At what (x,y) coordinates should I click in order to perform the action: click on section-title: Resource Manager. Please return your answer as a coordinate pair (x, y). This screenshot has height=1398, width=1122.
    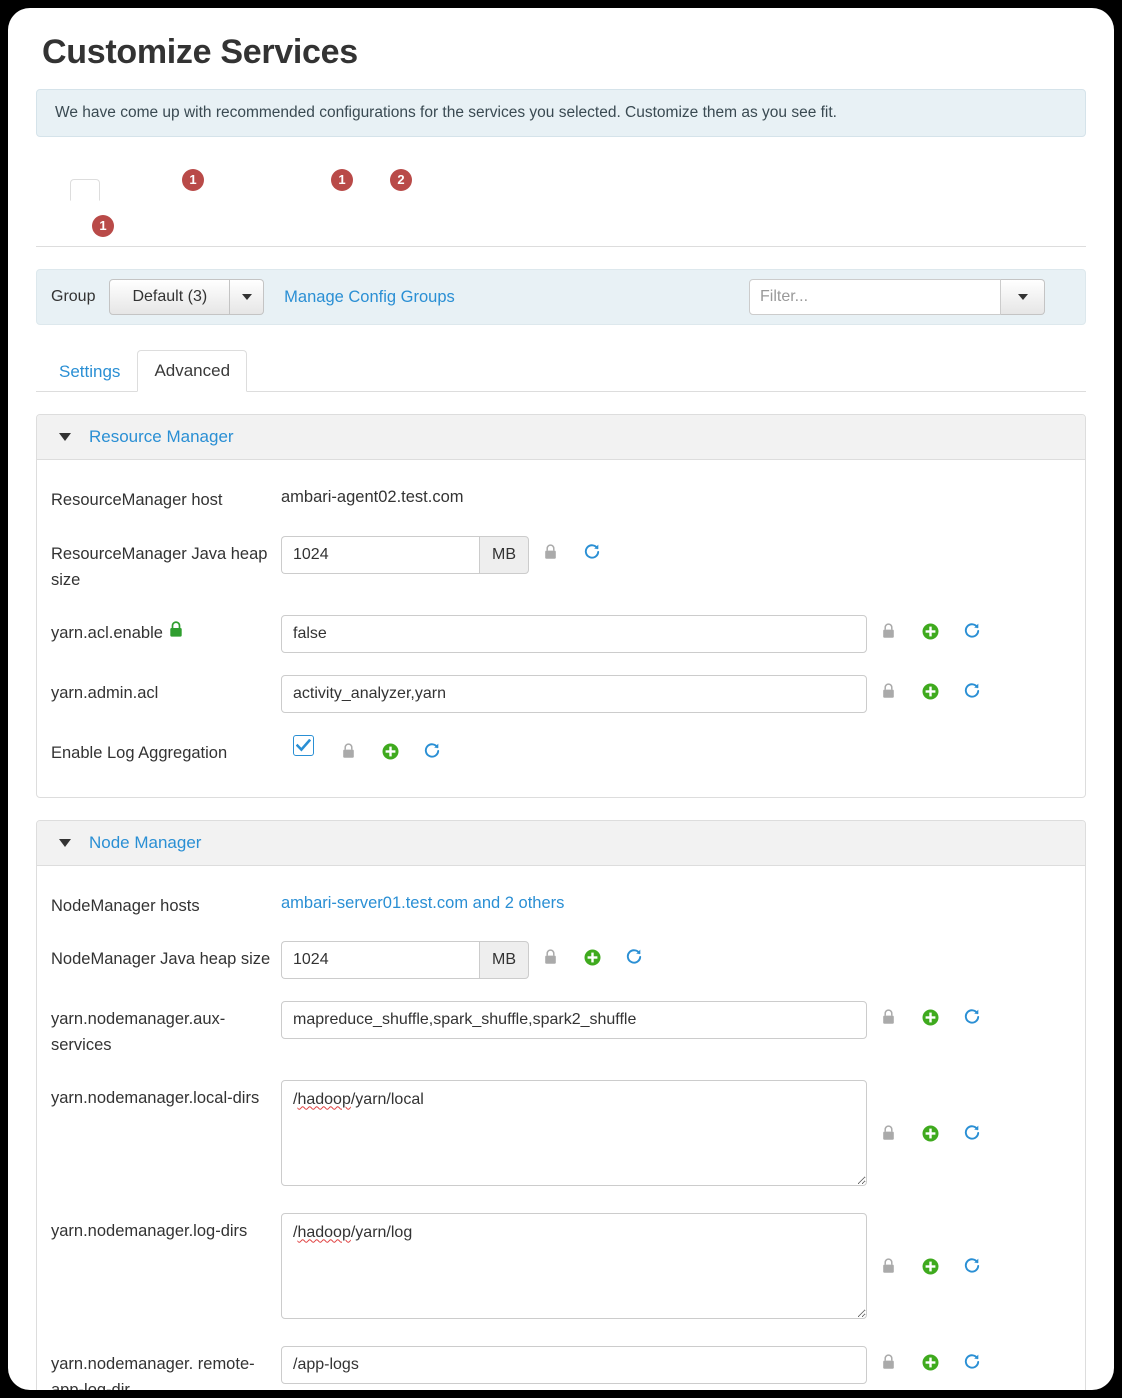
    Looking at the image, I should click on (161, 437).